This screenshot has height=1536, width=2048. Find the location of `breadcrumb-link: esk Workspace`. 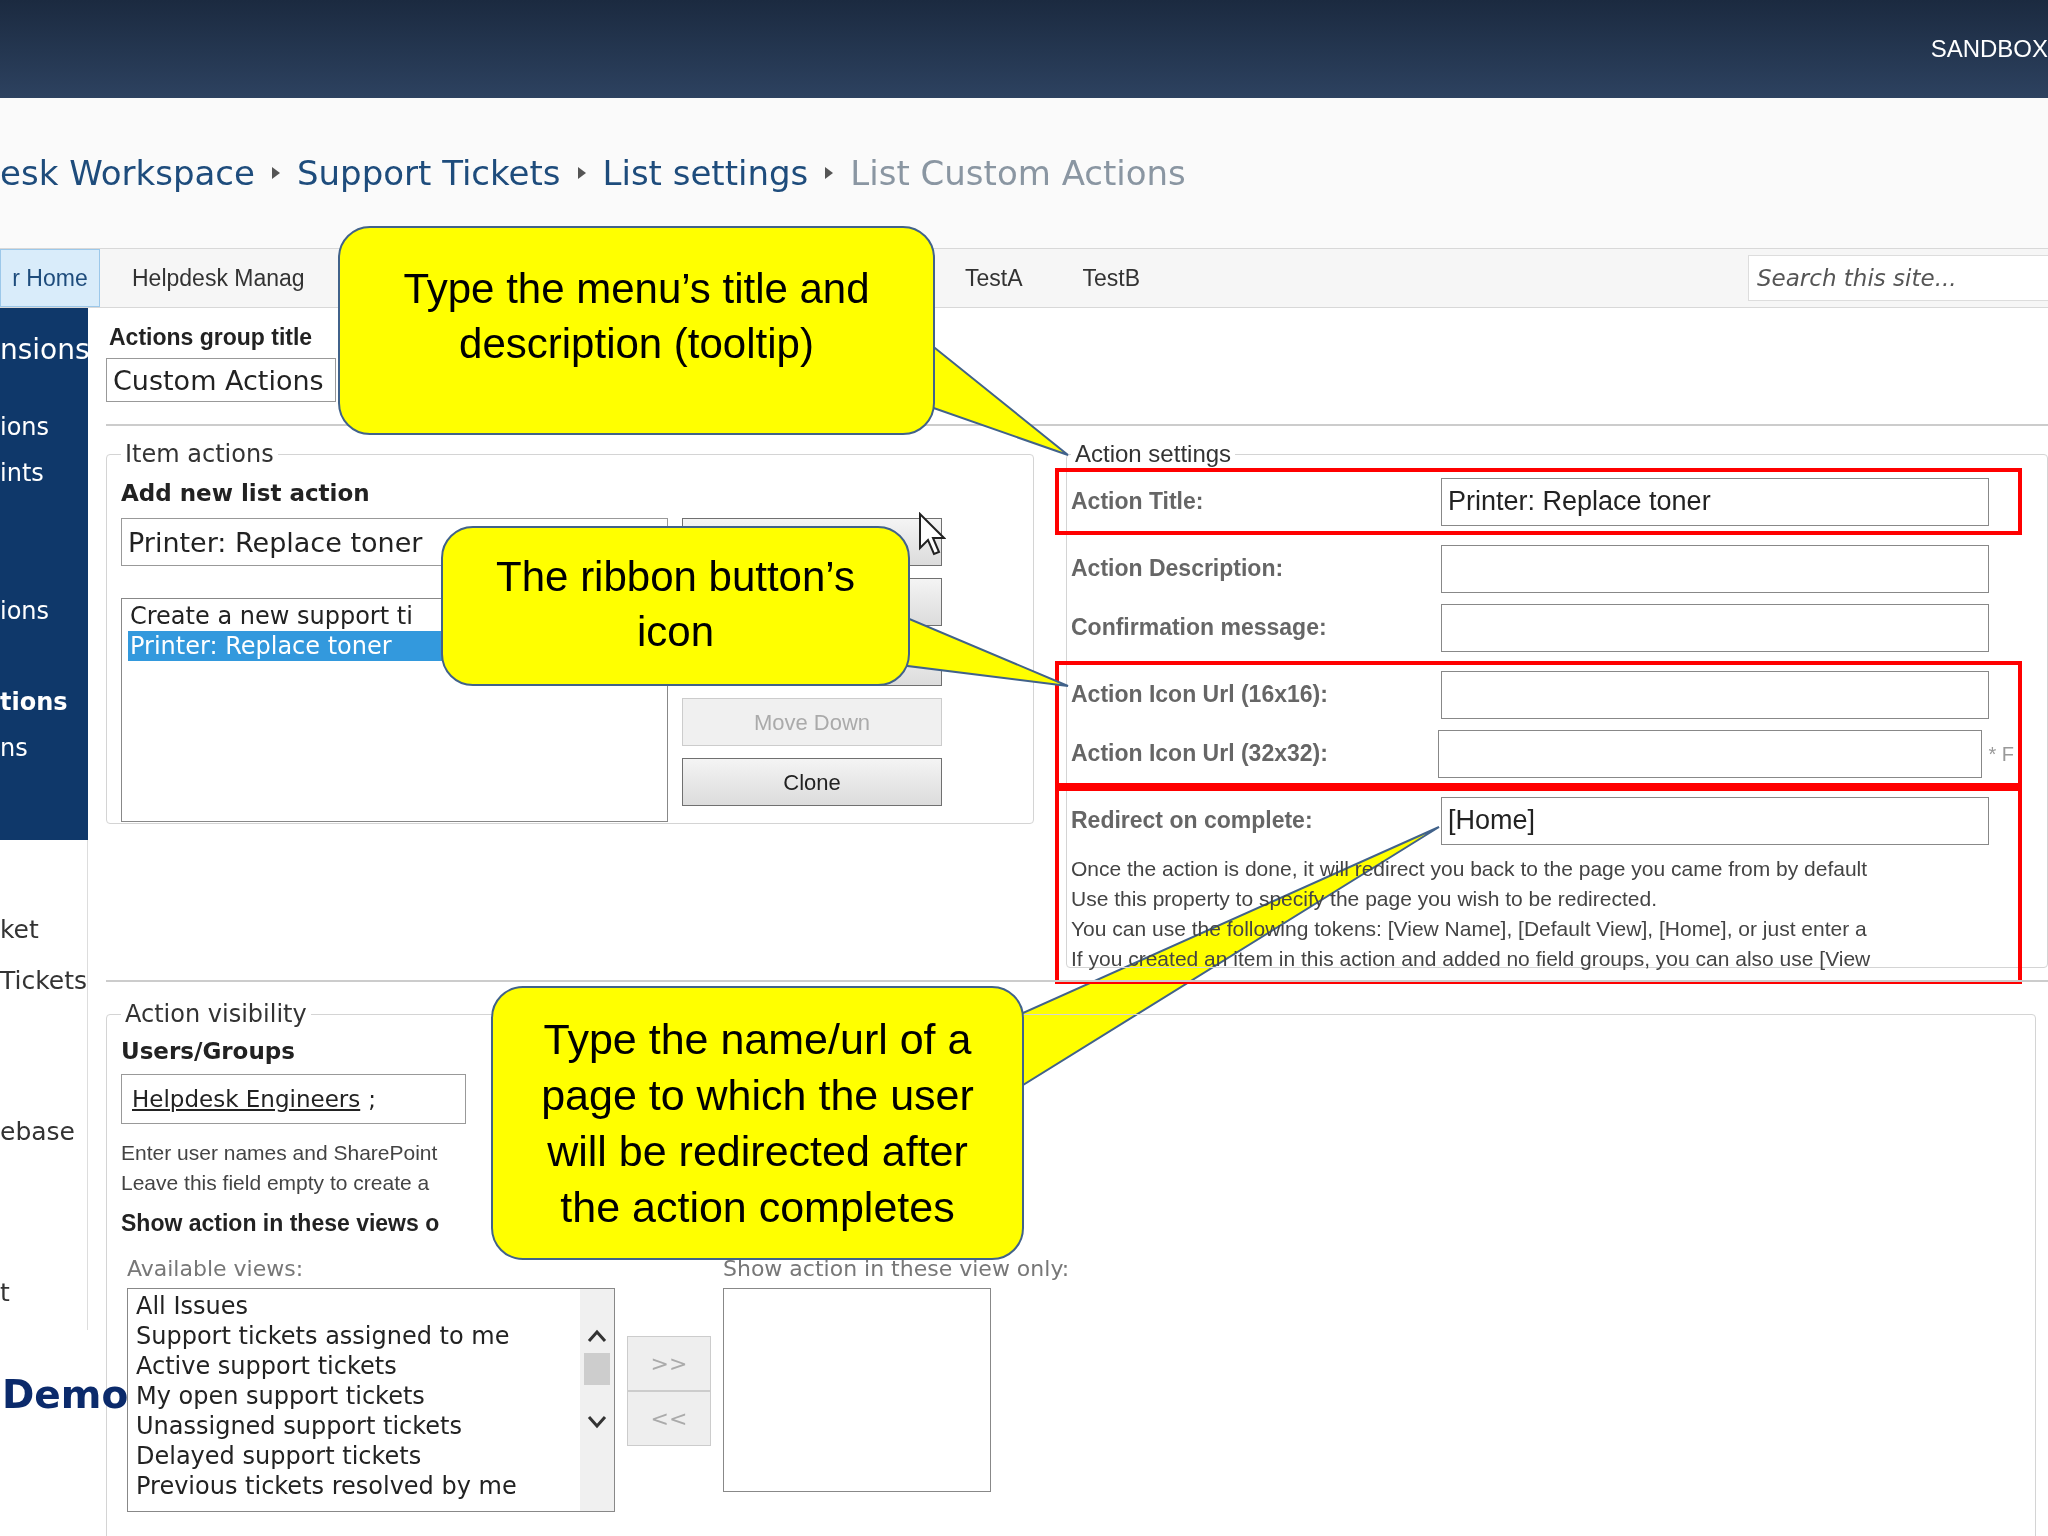

breadcrumb-link: esk Workspace is located at coordinates (127, 173).